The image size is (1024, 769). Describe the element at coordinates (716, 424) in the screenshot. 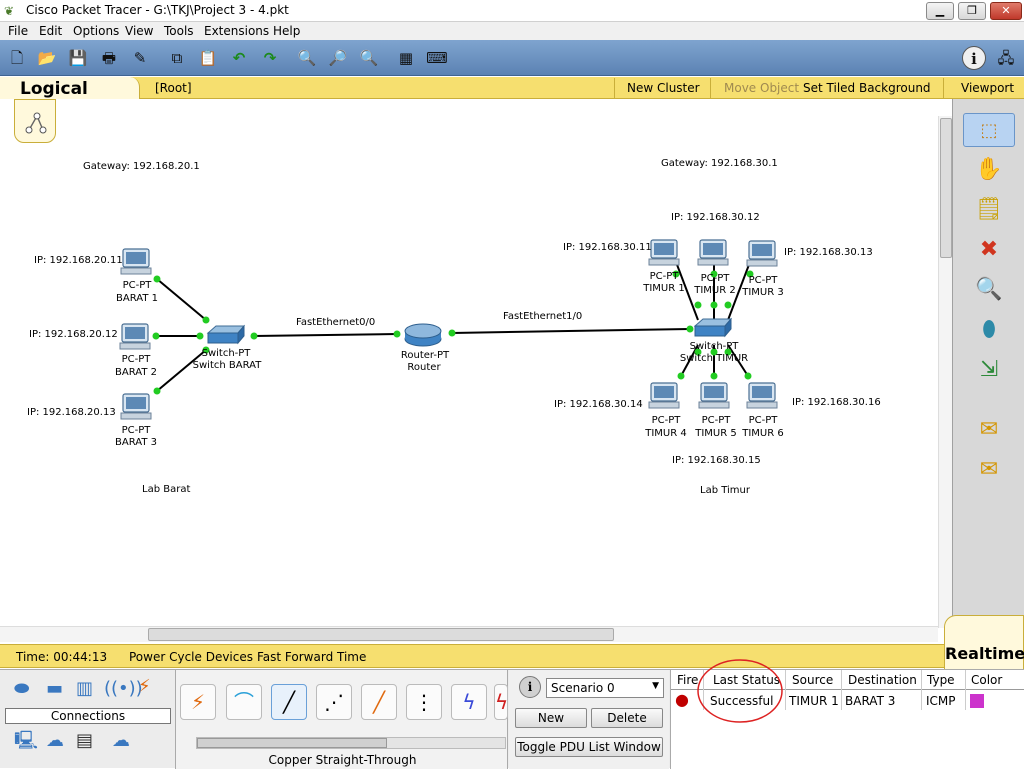

I see `device-pc-timur-5: IP: 192.168.30.15 PC-PT TIMUR 5` at that location.